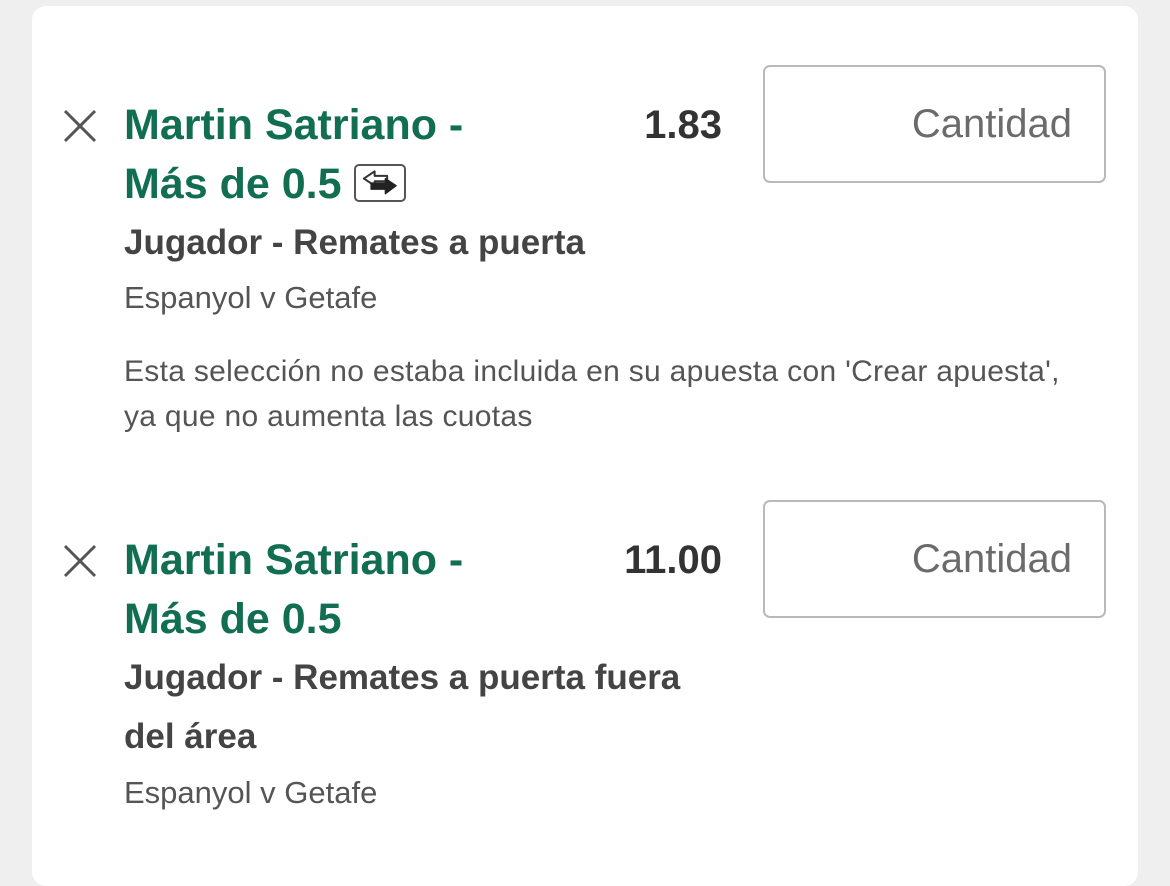 Image resolution: width=1170 pixels, height=886 pixels. I want to click on odds-value: 1.83, so click(683, 125).